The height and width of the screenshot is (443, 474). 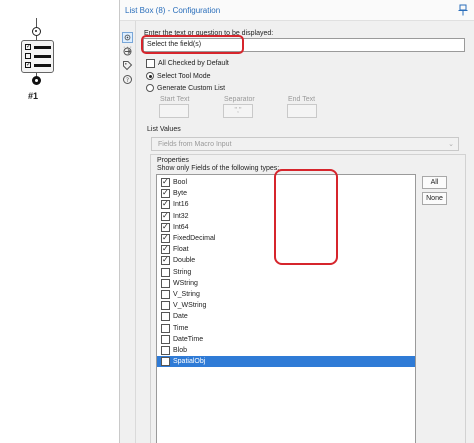 What do you see at coordinates (181, 250) in the screenshot?
I see `field-type-label: Float` at bounding box center [181, 250].